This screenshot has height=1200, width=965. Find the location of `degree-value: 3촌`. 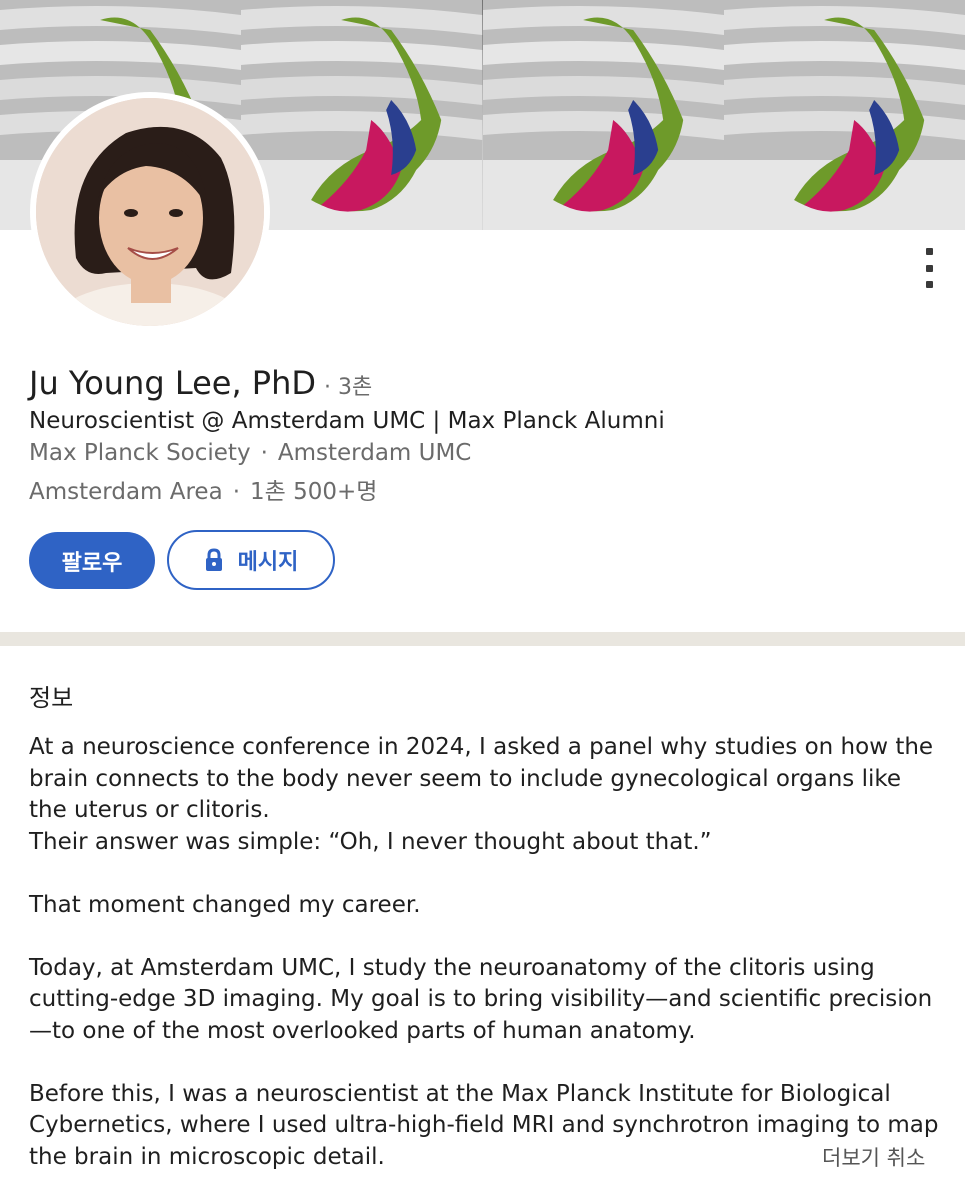

degree-value: 3촌 is located at coordinates (355, 387).